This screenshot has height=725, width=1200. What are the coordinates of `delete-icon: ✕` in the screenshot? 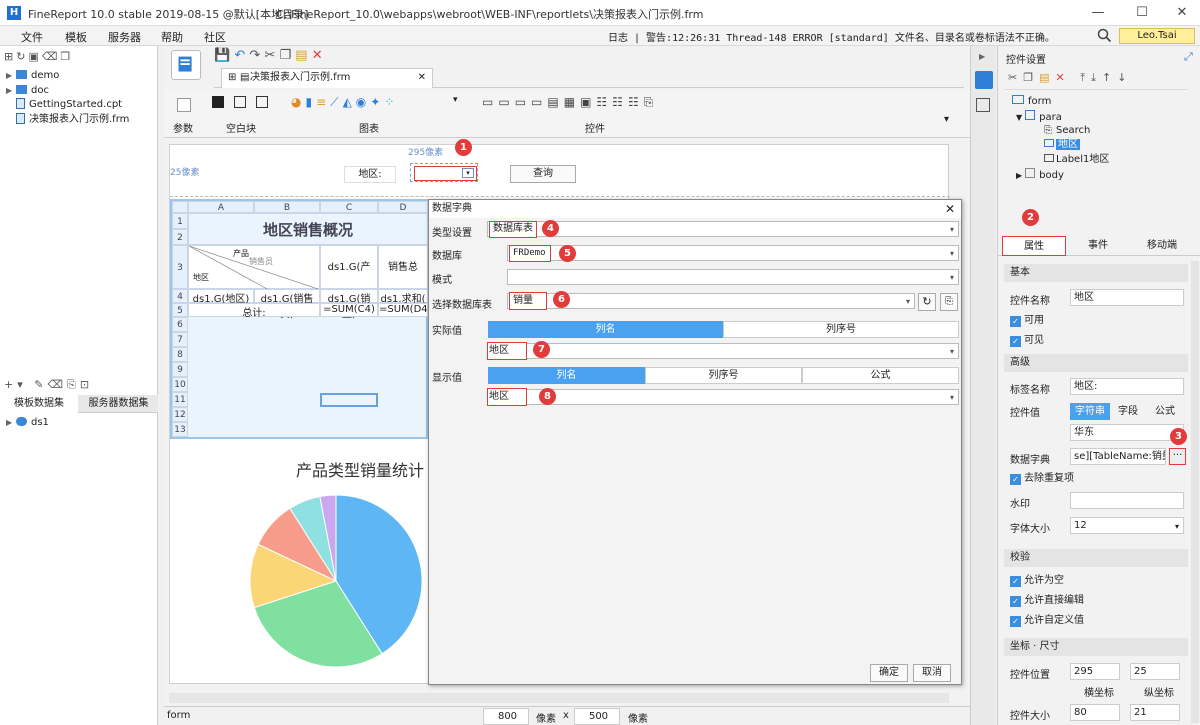 It's located at (317, 55).